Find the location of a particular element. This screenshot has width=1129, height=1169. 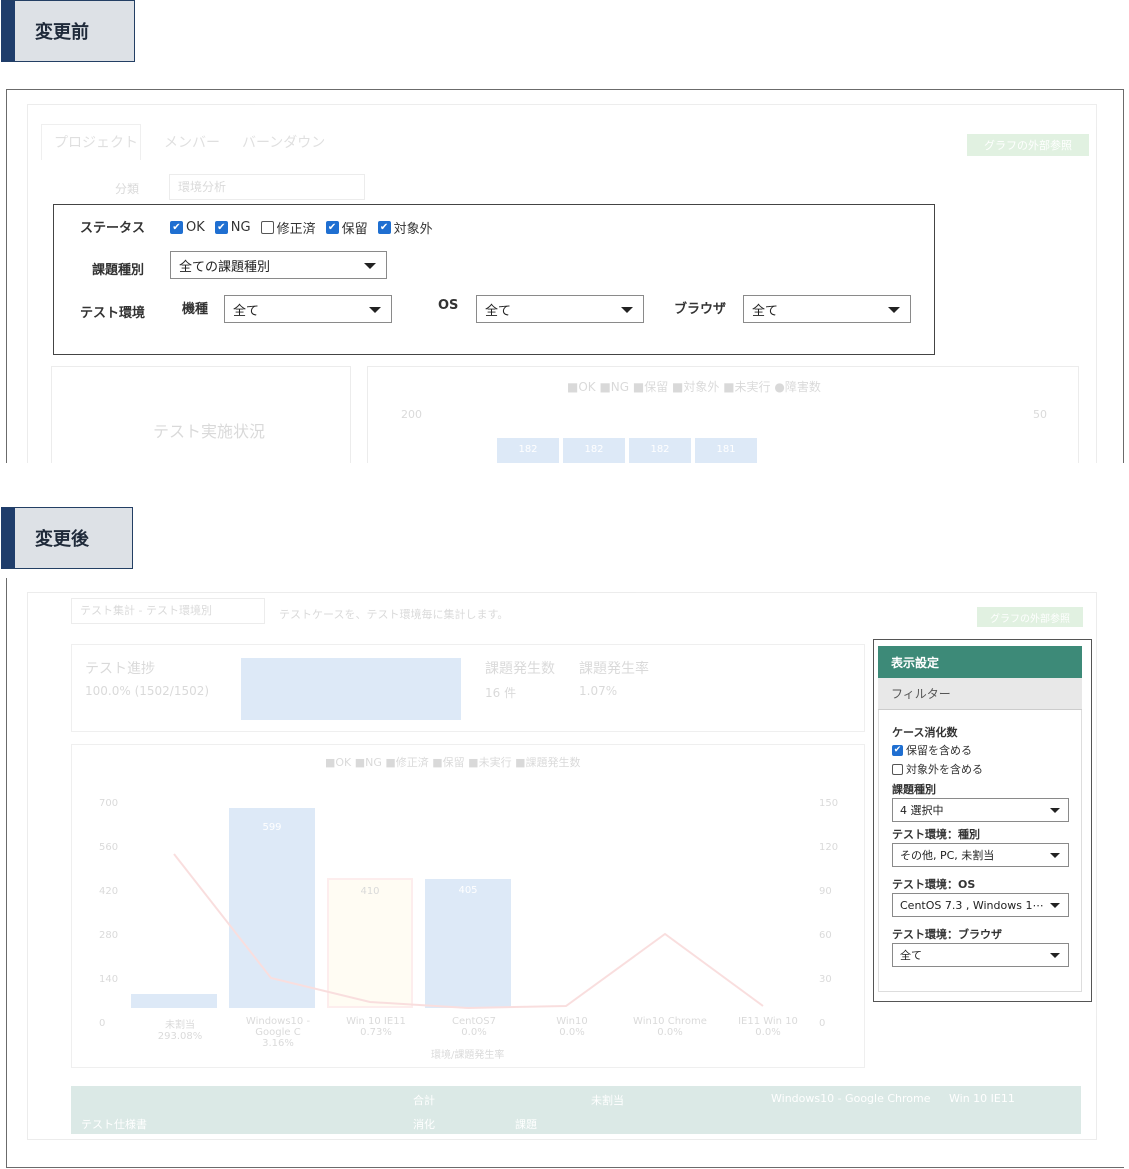

status-fixed-checkbox: 修正済 is located at coordinates (288, 227).